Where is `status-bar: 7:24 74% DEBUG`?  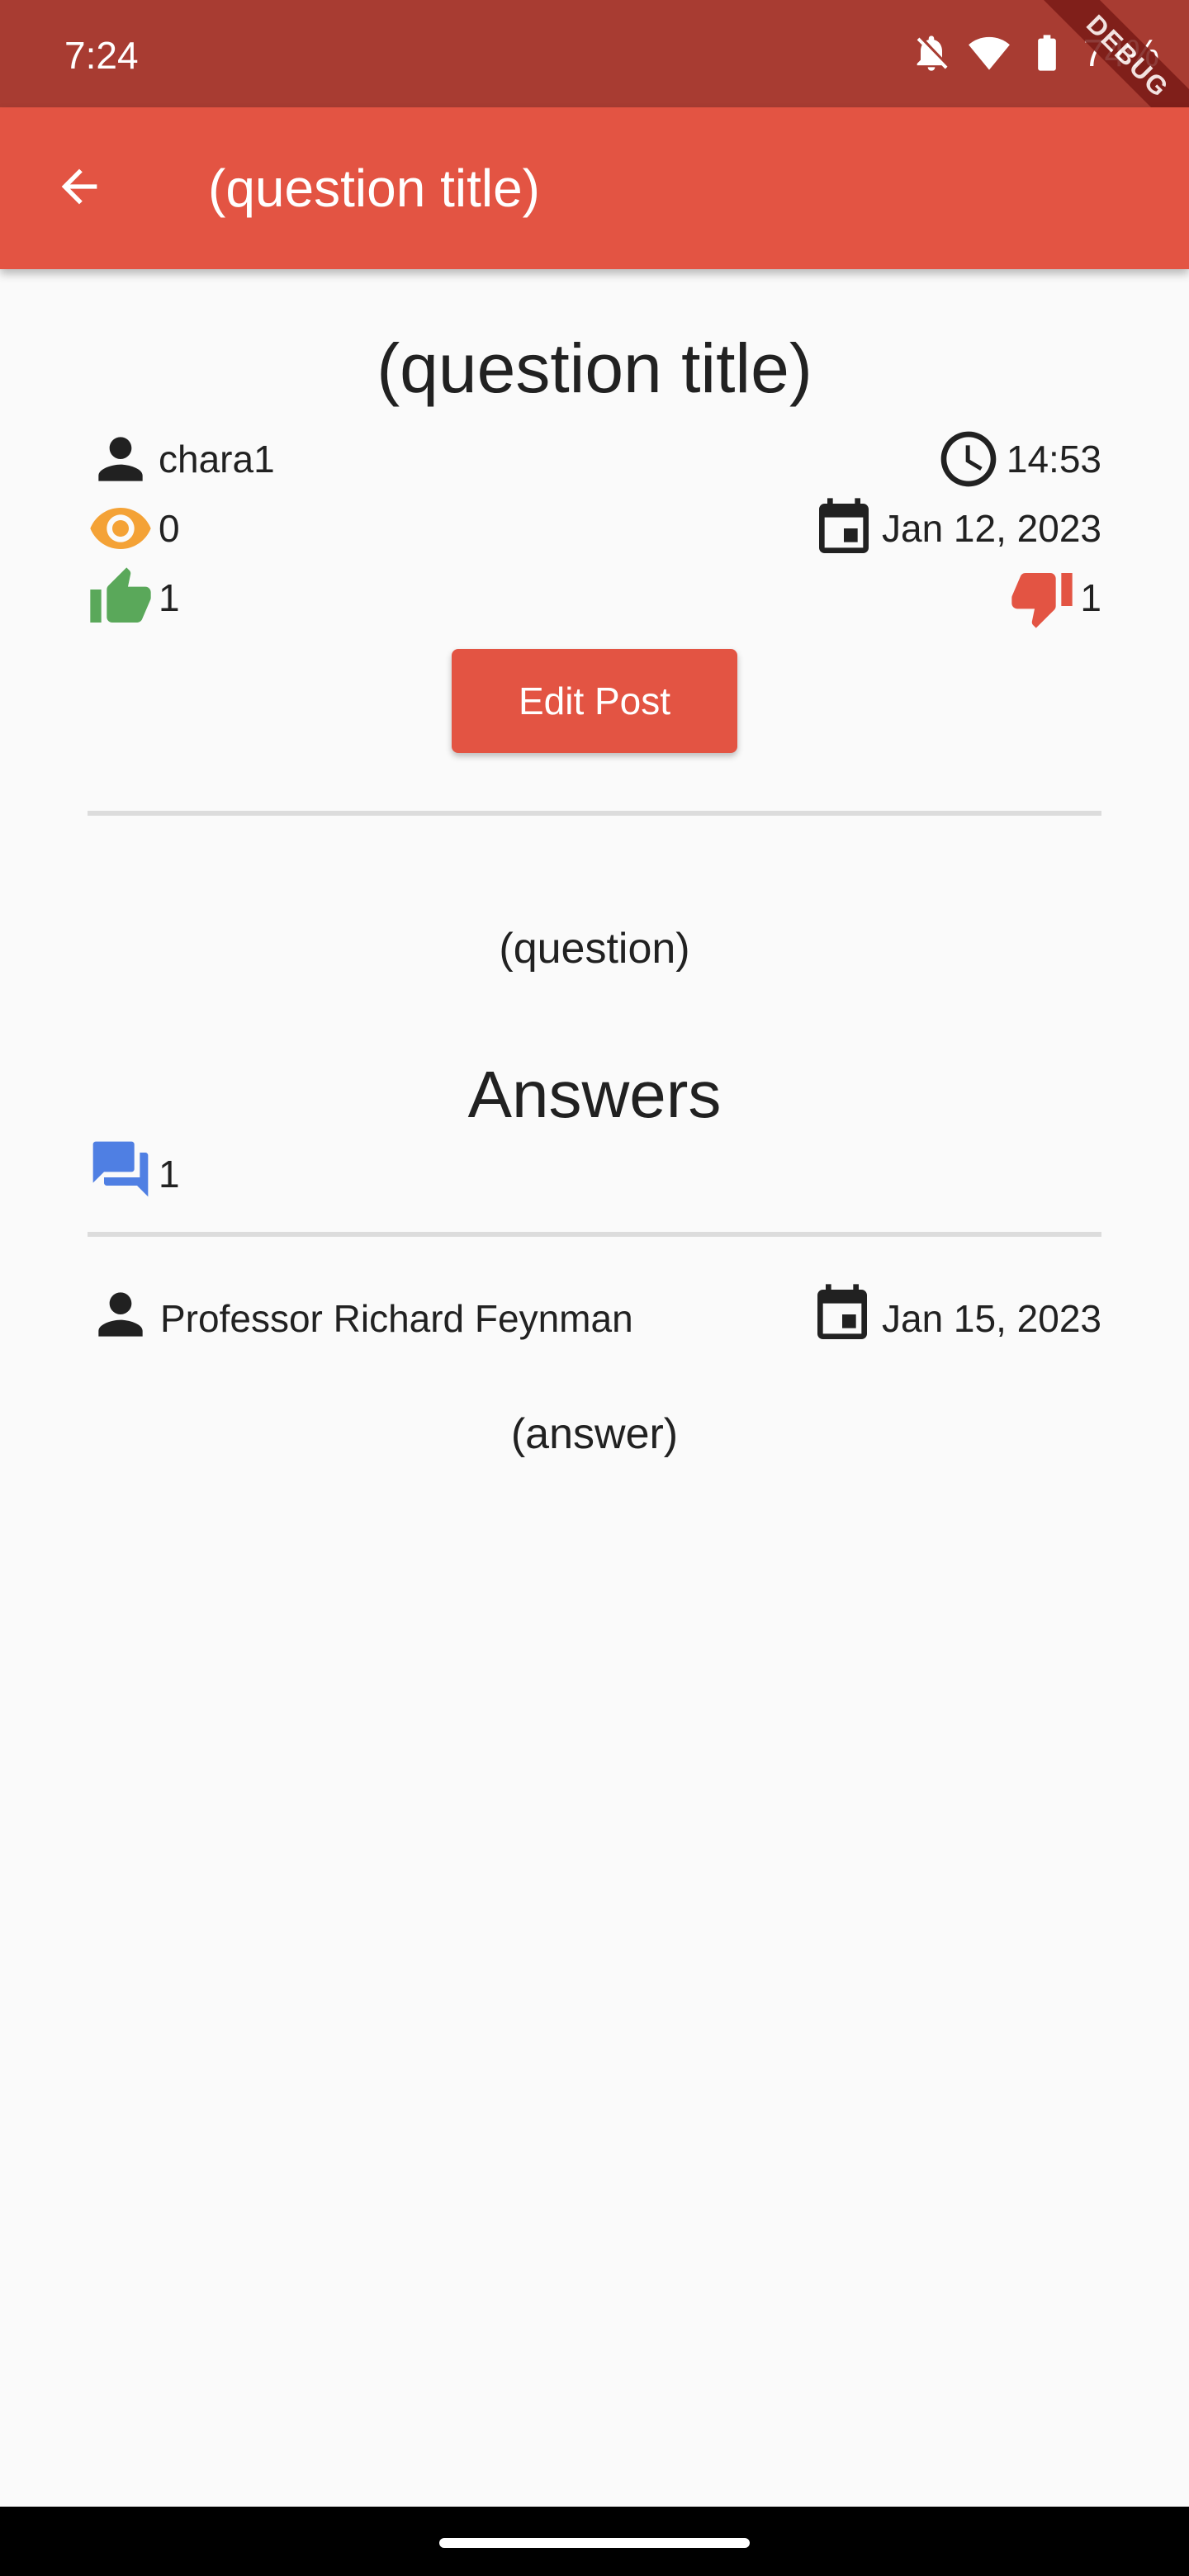
status-bar: 7:24 74% DEBUG is located at coordinates (594, 53).